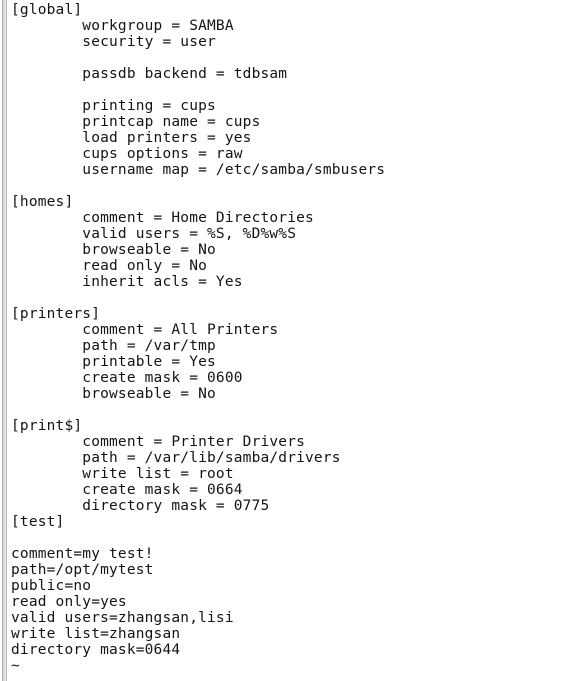 The image size is (583, 681). Describe the element at coordinates (296, 362) in the screenshot. I see `code-line: printable = Yes` at that location.